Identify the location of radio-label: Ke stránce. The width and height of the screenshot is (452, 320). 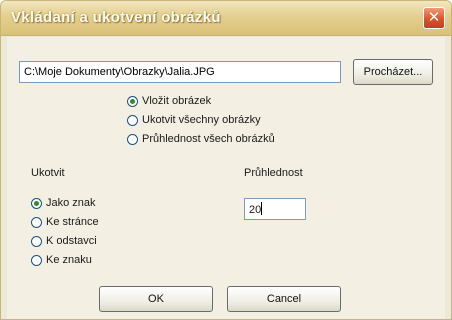
(72, 222).